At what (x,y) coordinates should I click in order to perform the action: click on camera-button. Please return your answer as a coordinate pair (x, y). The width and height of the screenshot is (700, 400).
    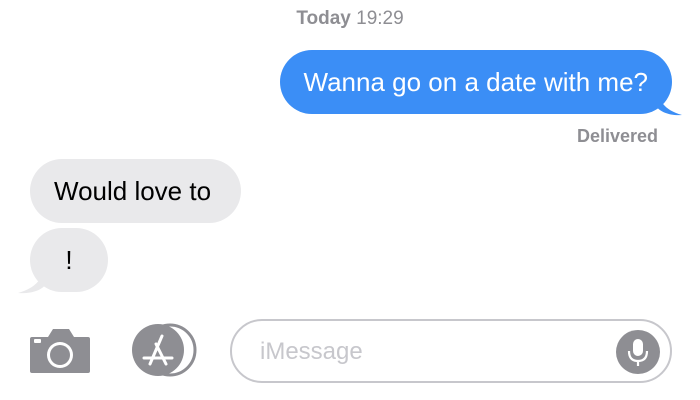
    Looking at the image, I should click on (60, 350).